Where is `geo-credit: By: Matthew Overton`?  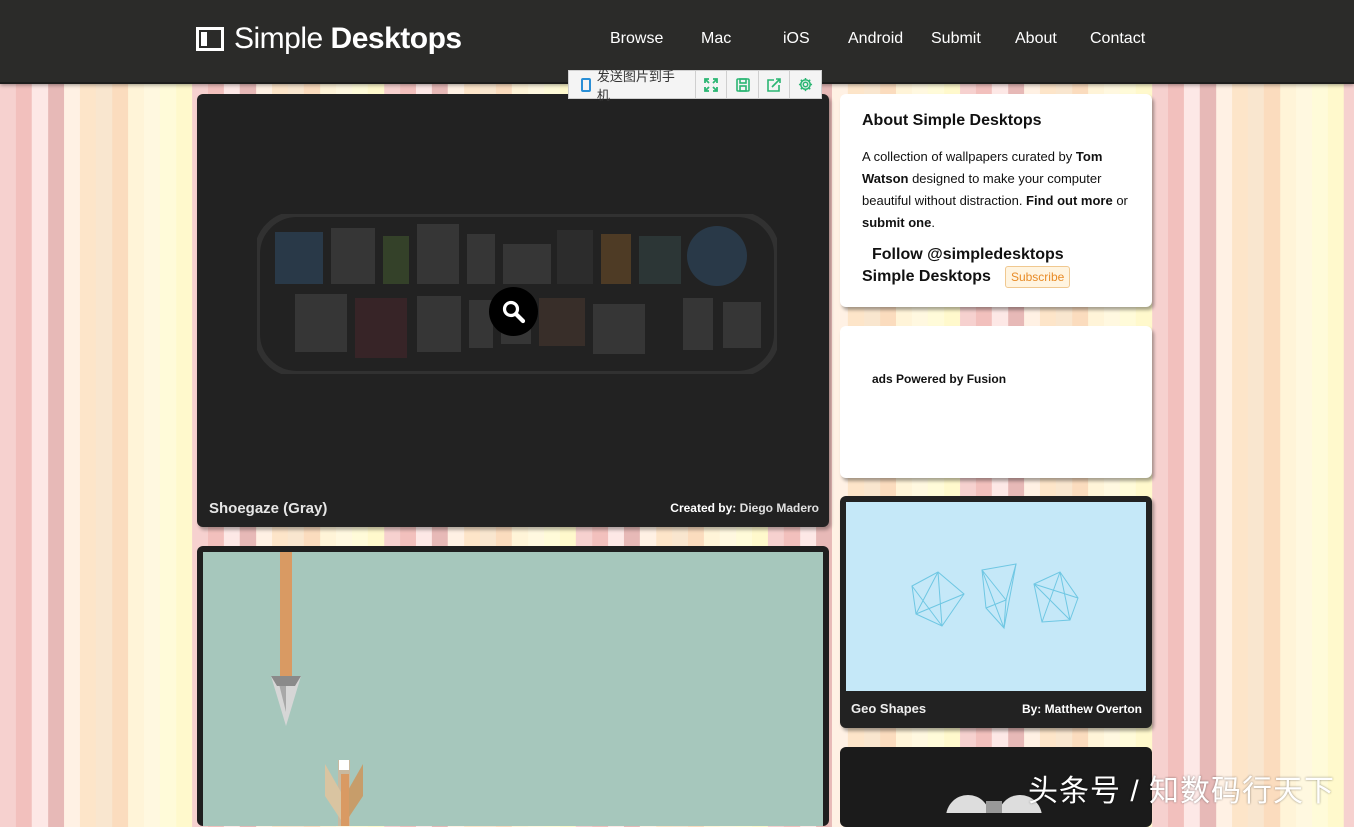
geo-credit: By: Matthew Overton is located at coordinates (1081, 709).